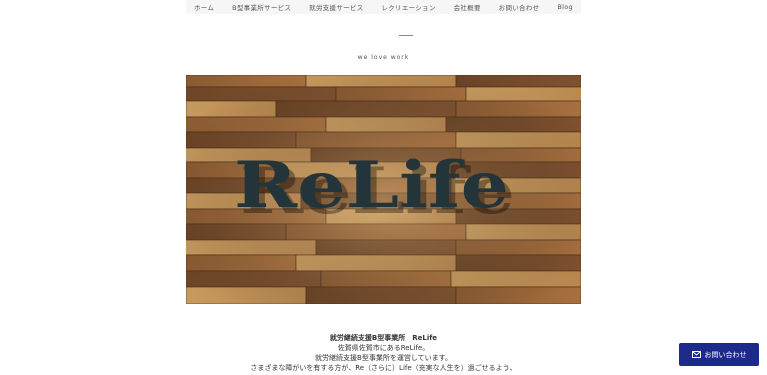  I want to click on contact-button-label: お問い合わせ, so click(725, 354).